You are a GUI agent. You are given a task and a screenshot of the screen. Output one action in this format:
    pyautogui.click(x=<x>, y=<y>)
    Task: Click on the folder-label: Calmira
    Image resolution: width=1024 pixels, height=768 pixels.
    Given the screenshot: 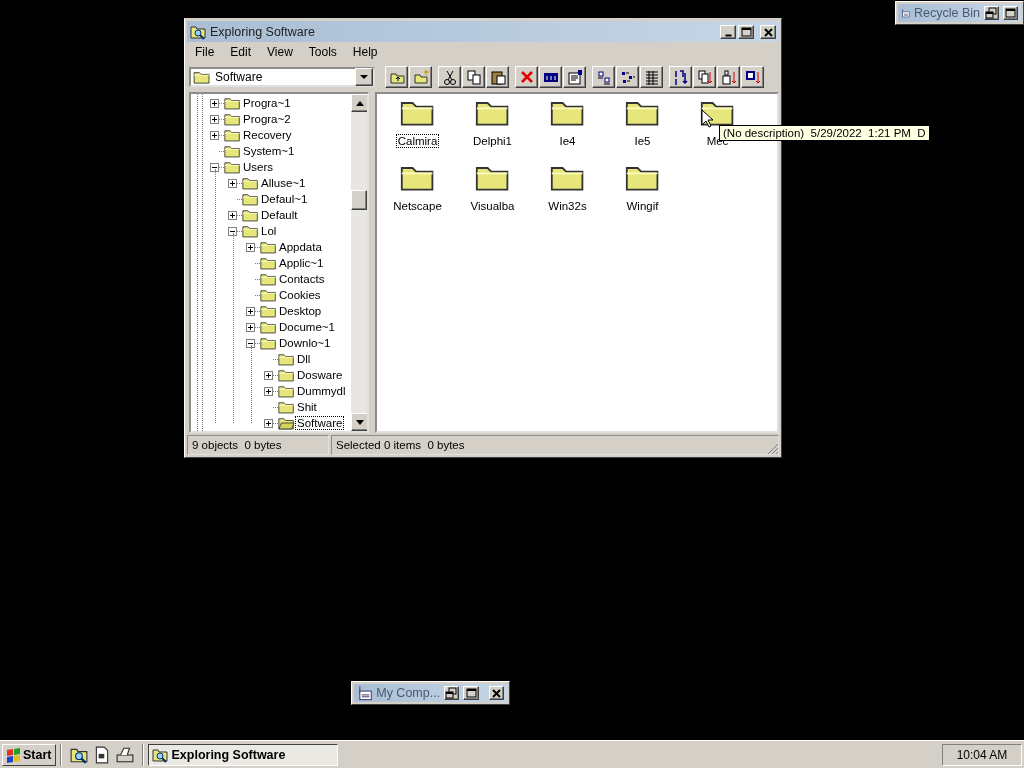 What is the action you would take?
    pyautogui.click(x=417, y=141)
    